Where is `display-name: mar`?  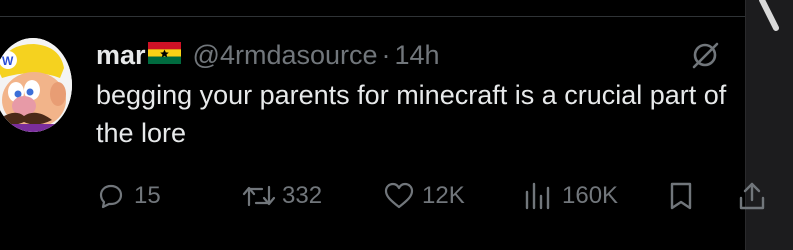
display-name: mar is located at coordinates (121, 55).